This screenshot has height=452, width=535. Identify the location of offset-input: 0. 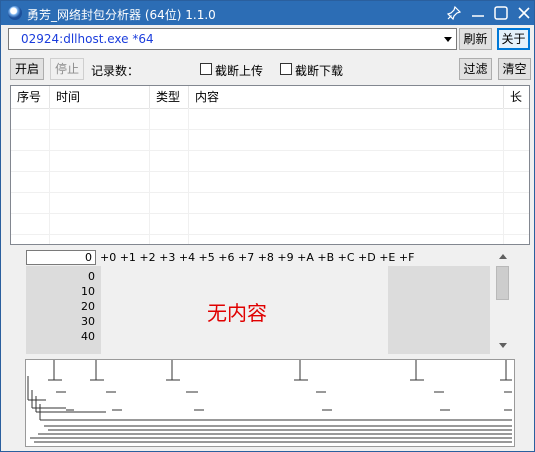
(61, 257).